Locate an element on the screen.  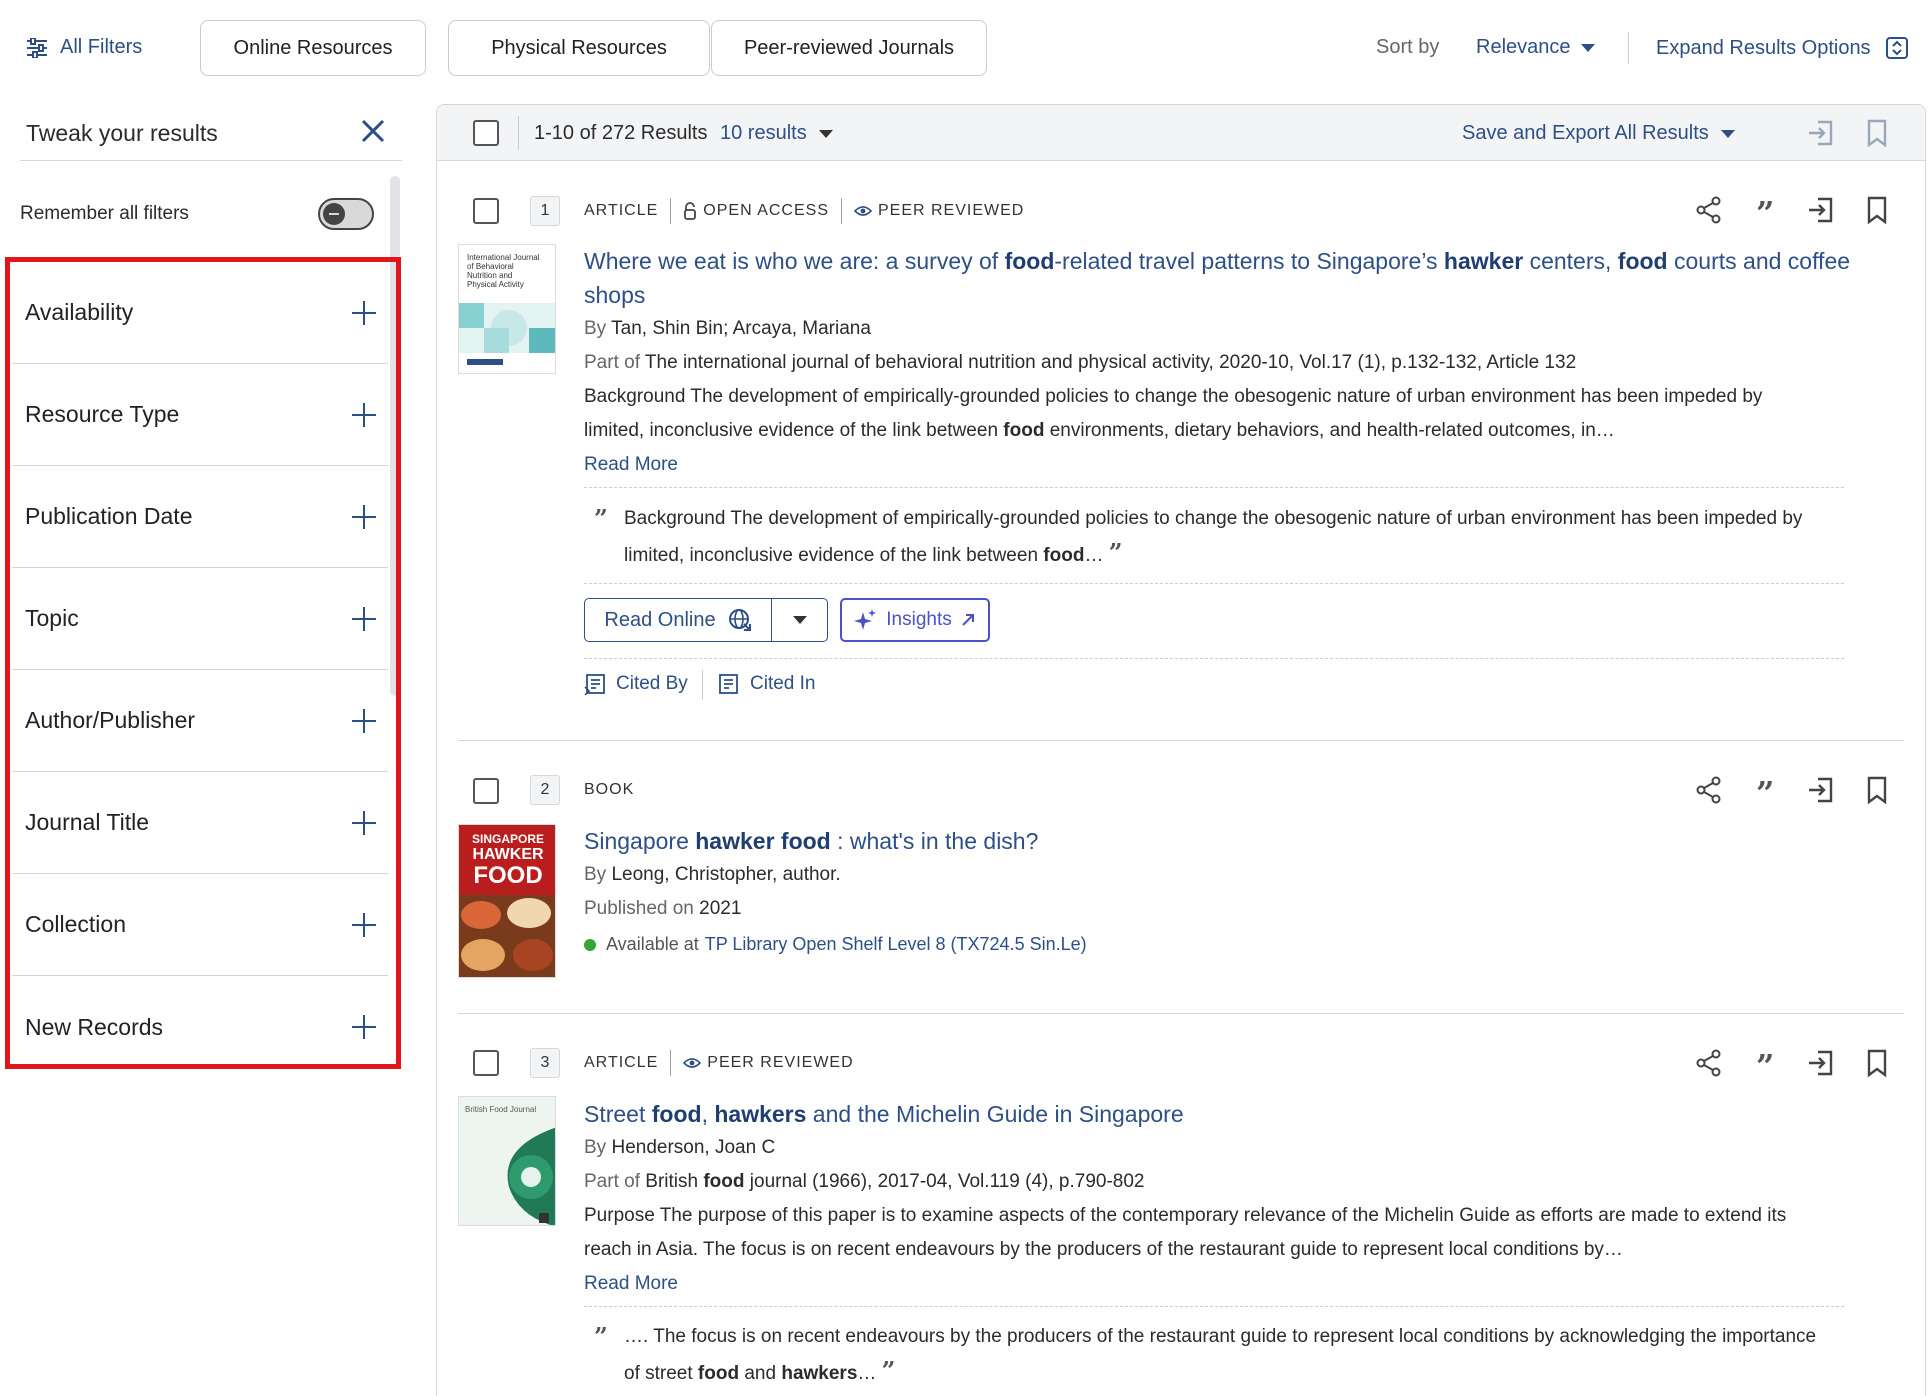
snippet-highlight: food is located at coordinates (1024, 430).